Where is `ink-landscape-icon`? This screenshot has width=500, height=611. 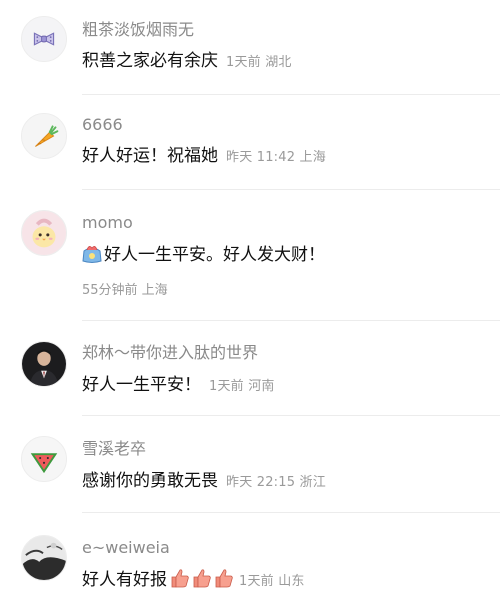 ink-landscape-icon is located at coordinates (44, 558).